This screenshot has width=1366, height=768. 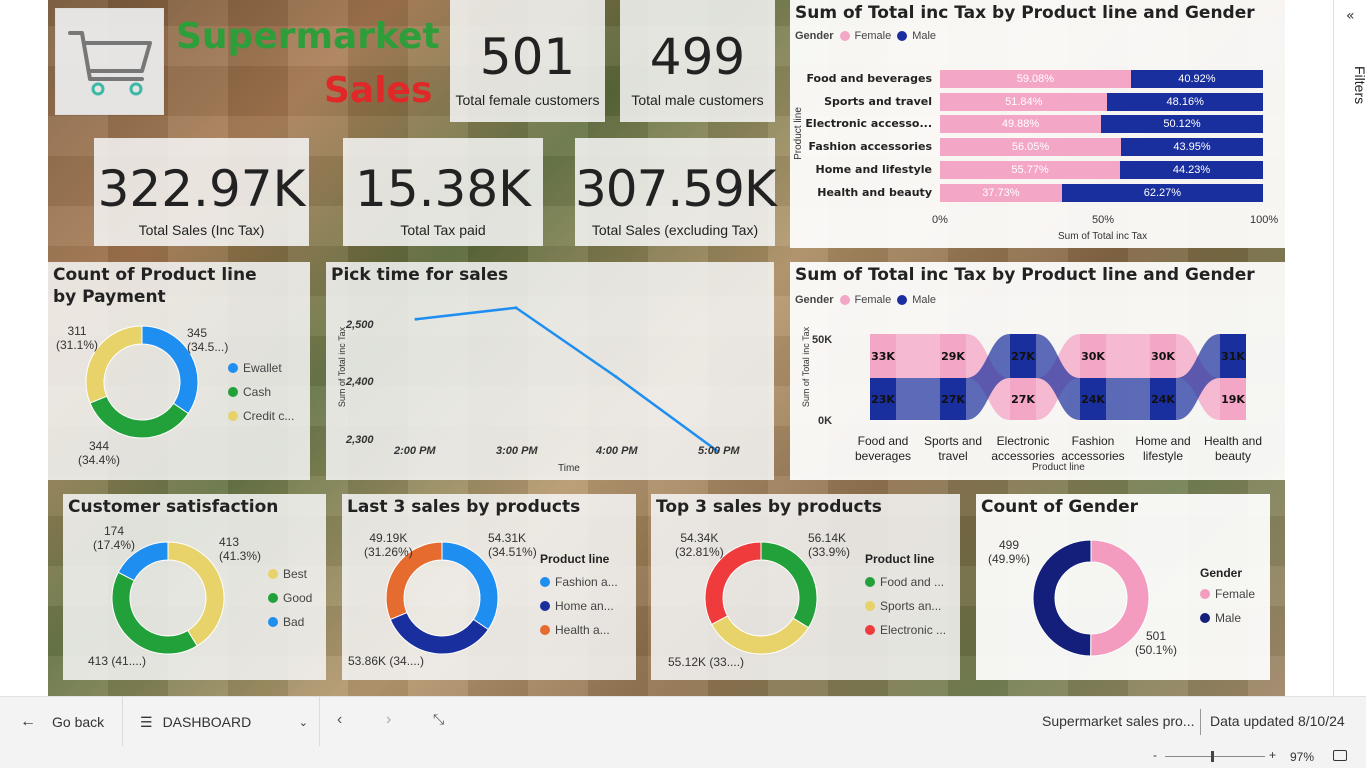 What do you see at coordinates (1277, 721) in the screenshot?
I see `data-updated: Data updated 8/10/24` at bounding box center [1277, 721].